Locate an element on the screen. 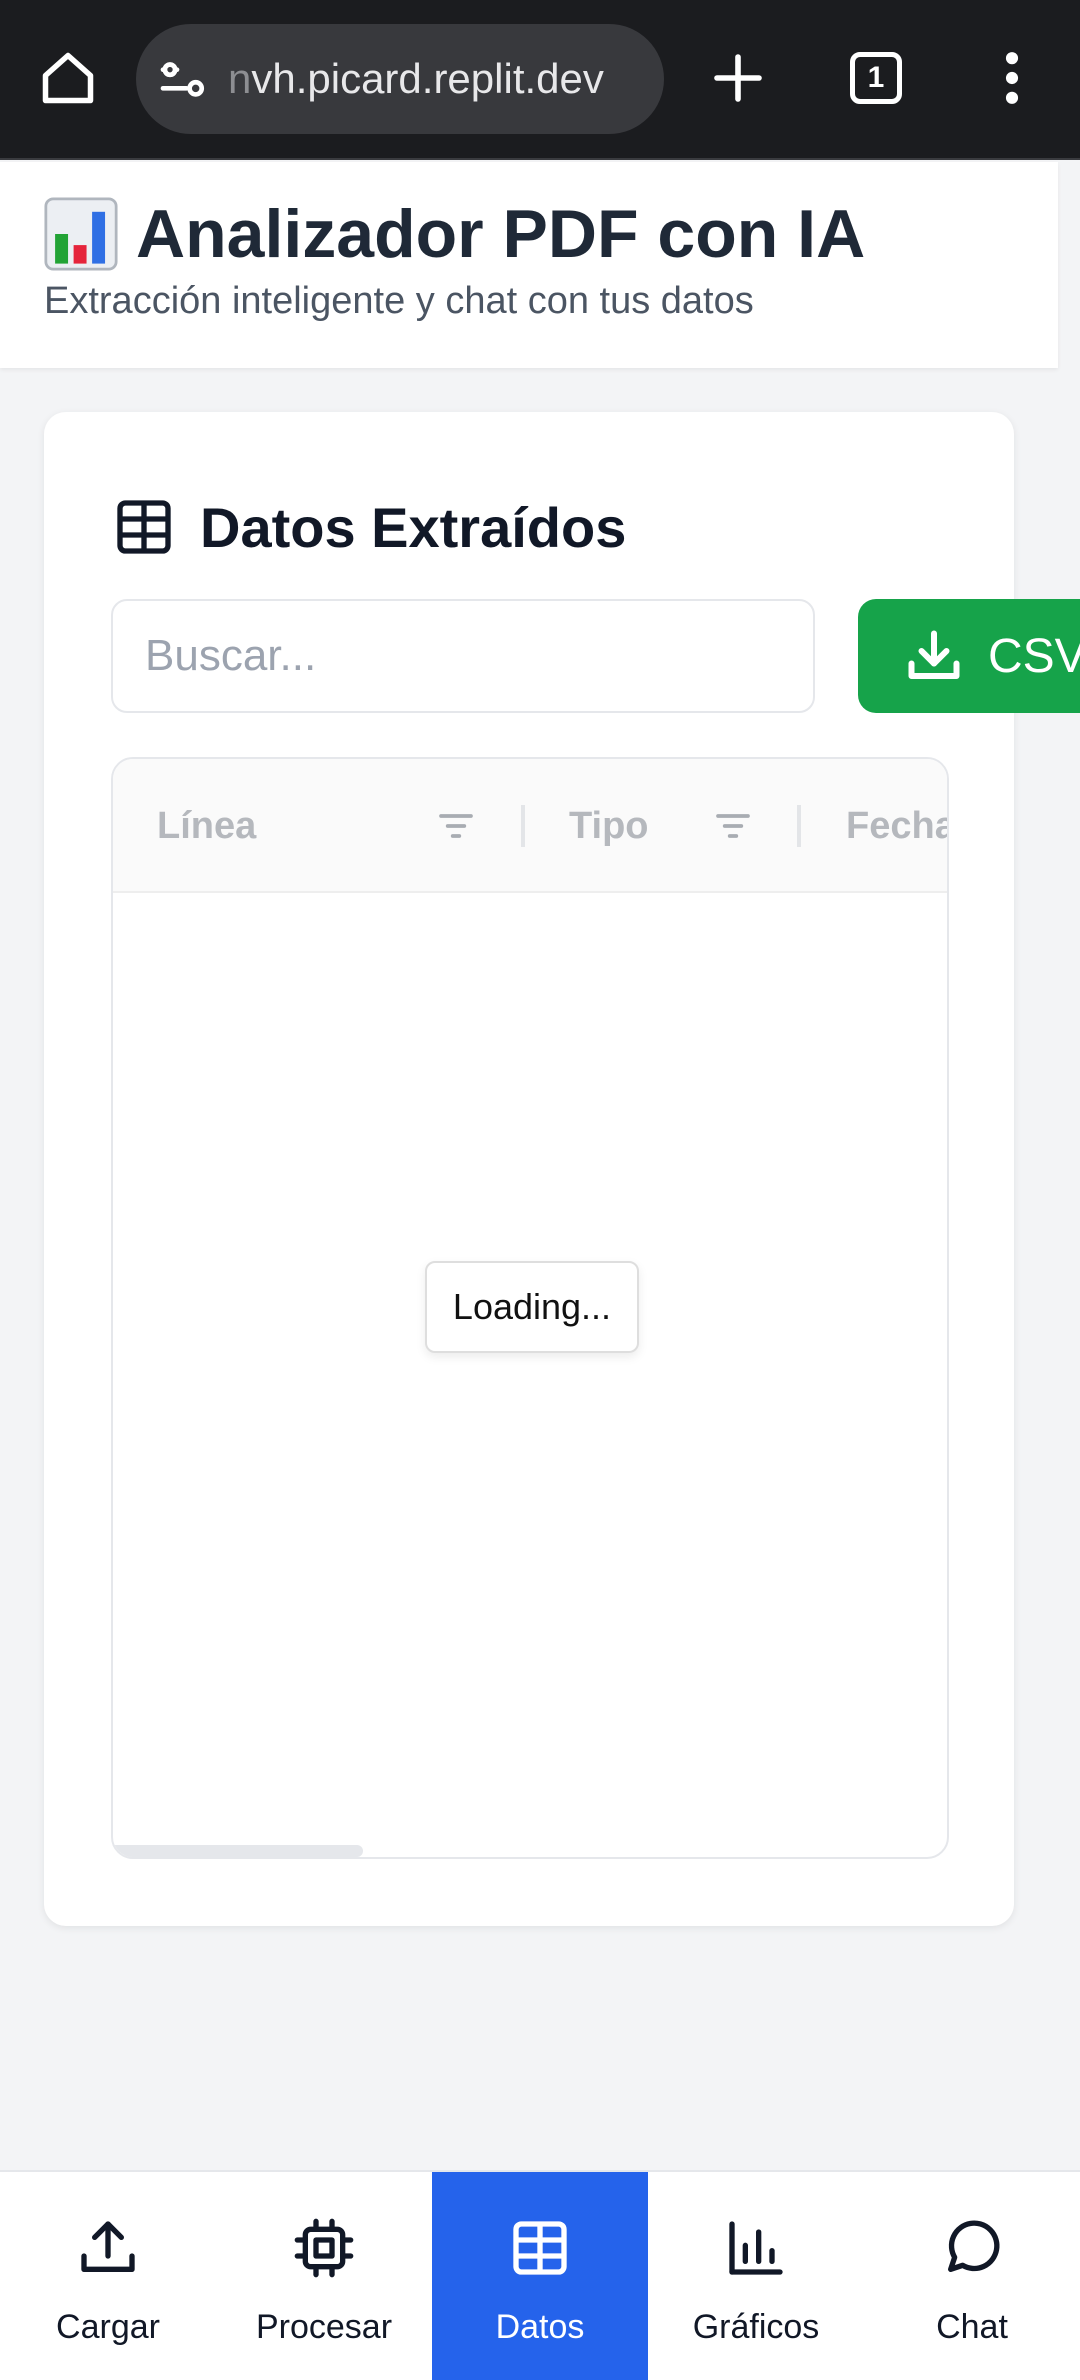 Image resolution: width=1080 pixels, height=2380 pixels. column-header-label: Línea is located at coordinates (207, 825).